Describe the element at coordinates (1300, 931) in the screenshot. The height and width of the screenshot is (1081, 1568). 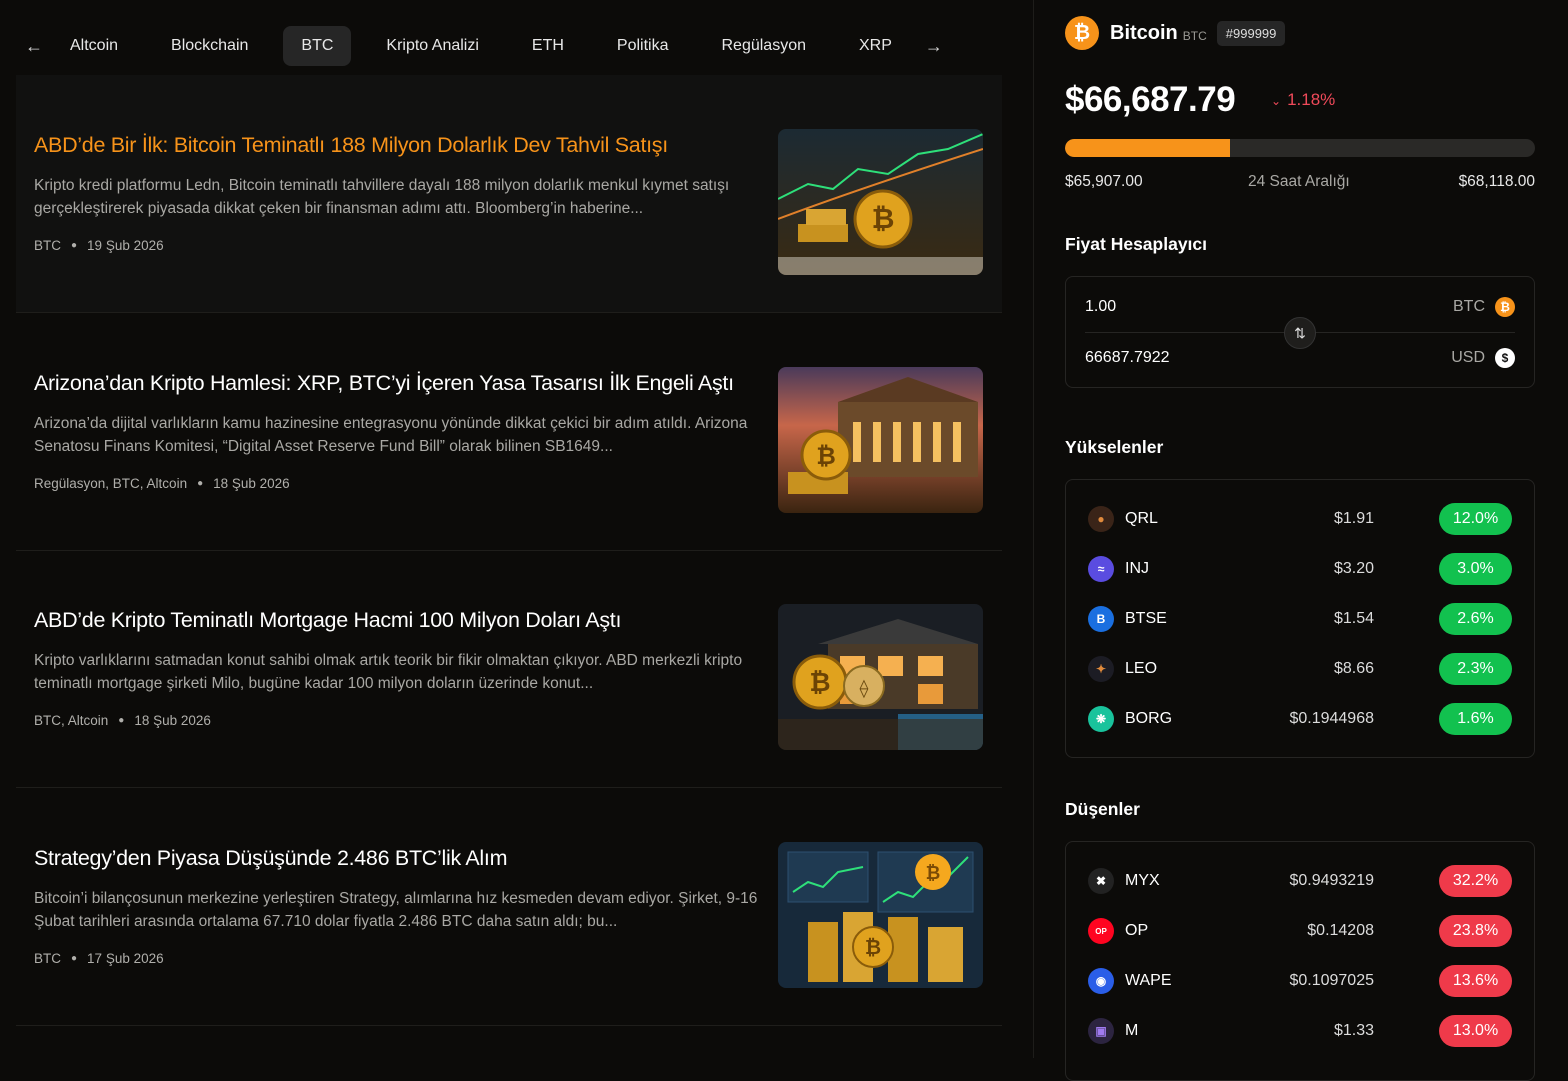
I see `list-item: OP OP $0.14208 23.8%` at that location.